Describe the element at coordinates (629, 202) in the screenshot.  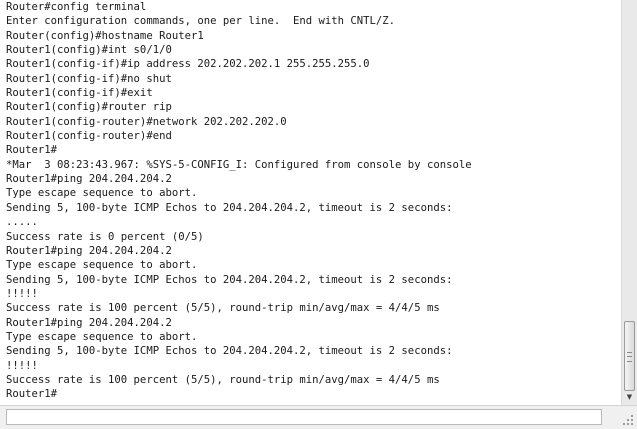
I see `vertical-scrollbar: ▼` at that location.